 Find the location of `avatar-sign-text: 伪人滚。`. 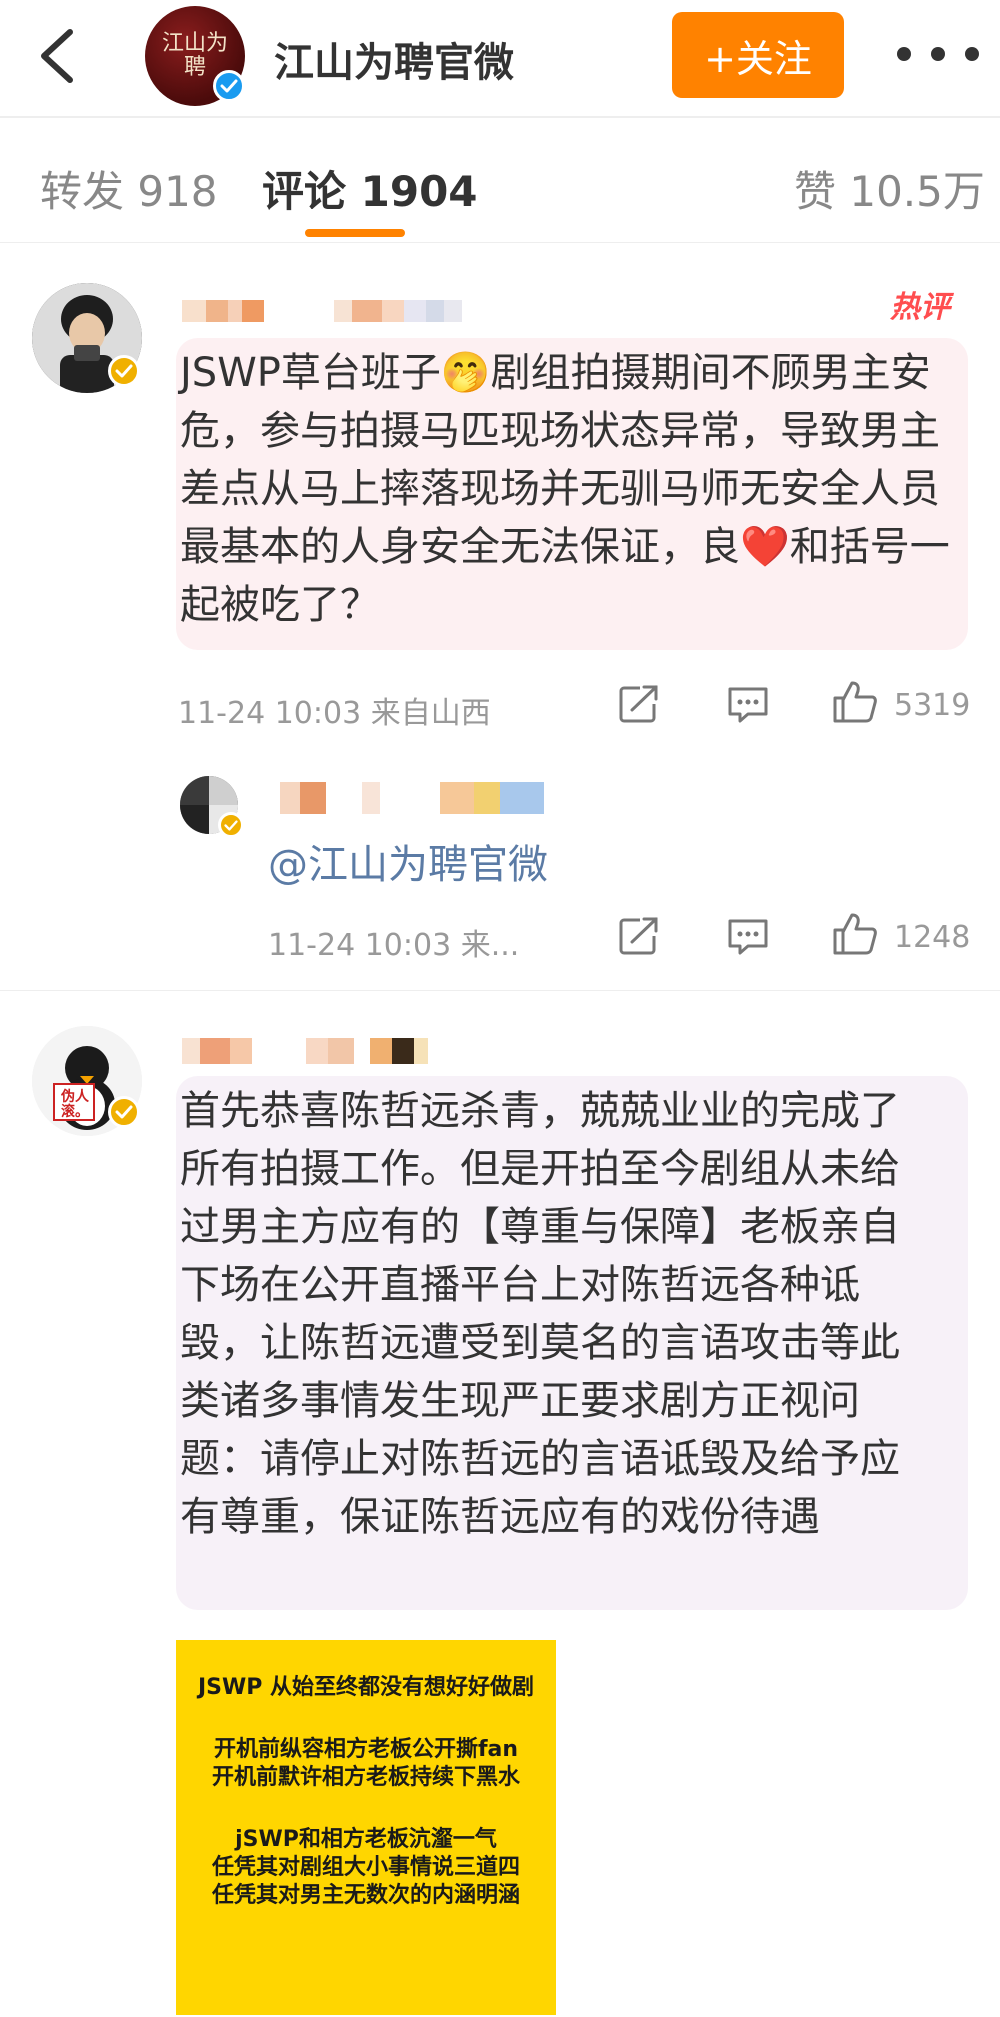

avatar-sign-text: 伪人滚。 is located at coordinates (75, 1104).